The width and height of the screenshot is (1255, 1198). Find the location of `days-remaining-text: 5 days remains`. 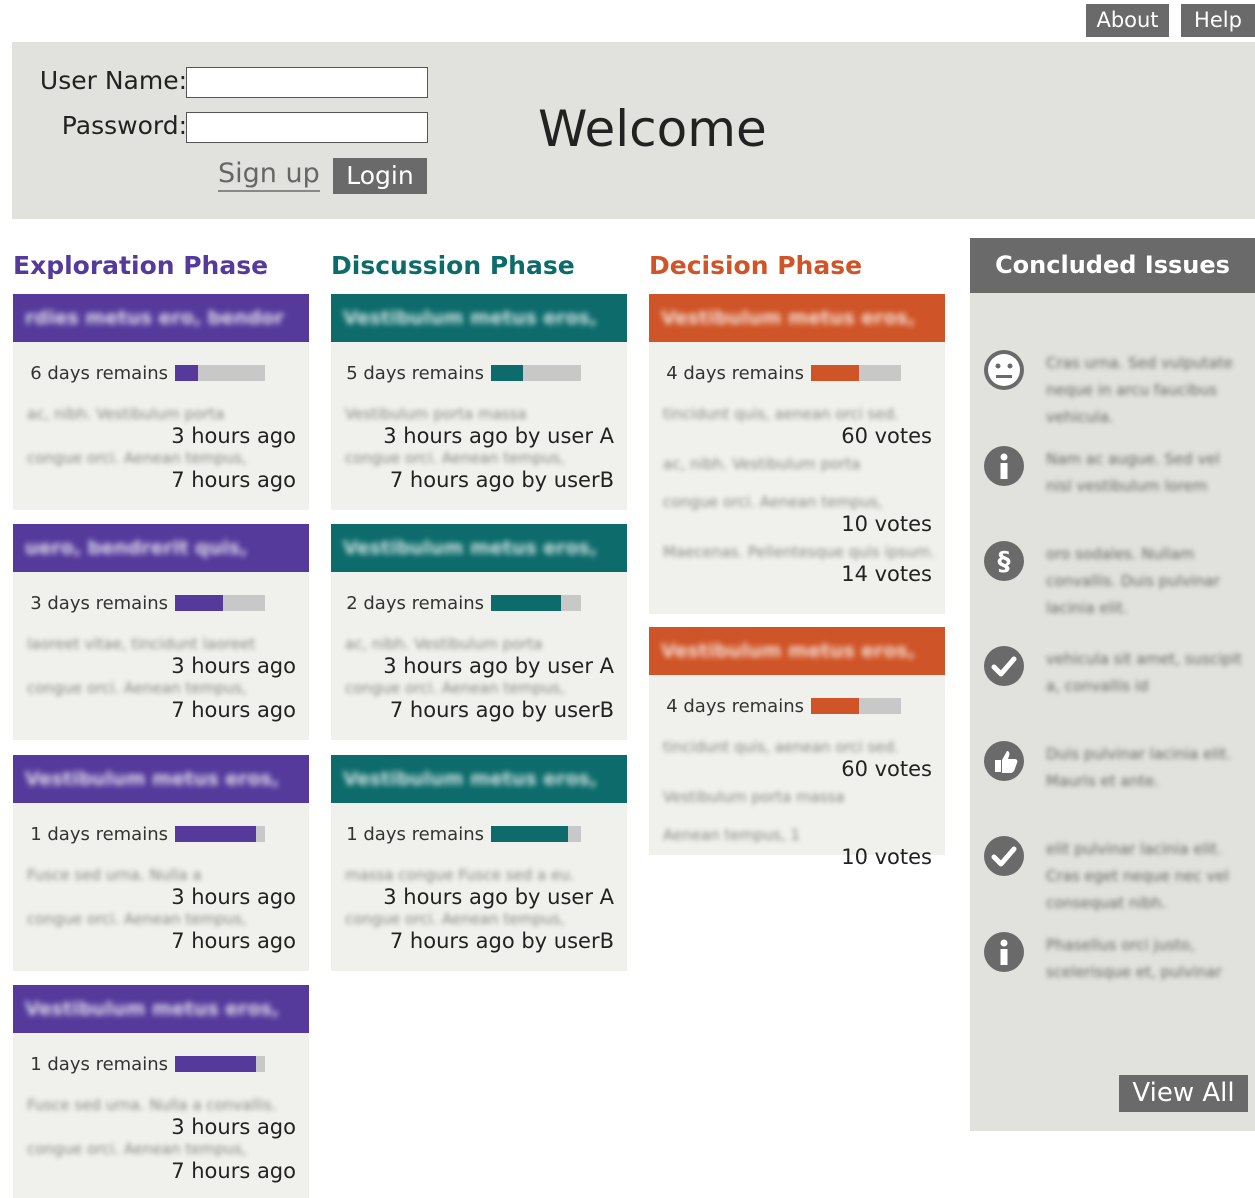

days-remaining-text: 5 days remains is located at coordinates (415, 373).